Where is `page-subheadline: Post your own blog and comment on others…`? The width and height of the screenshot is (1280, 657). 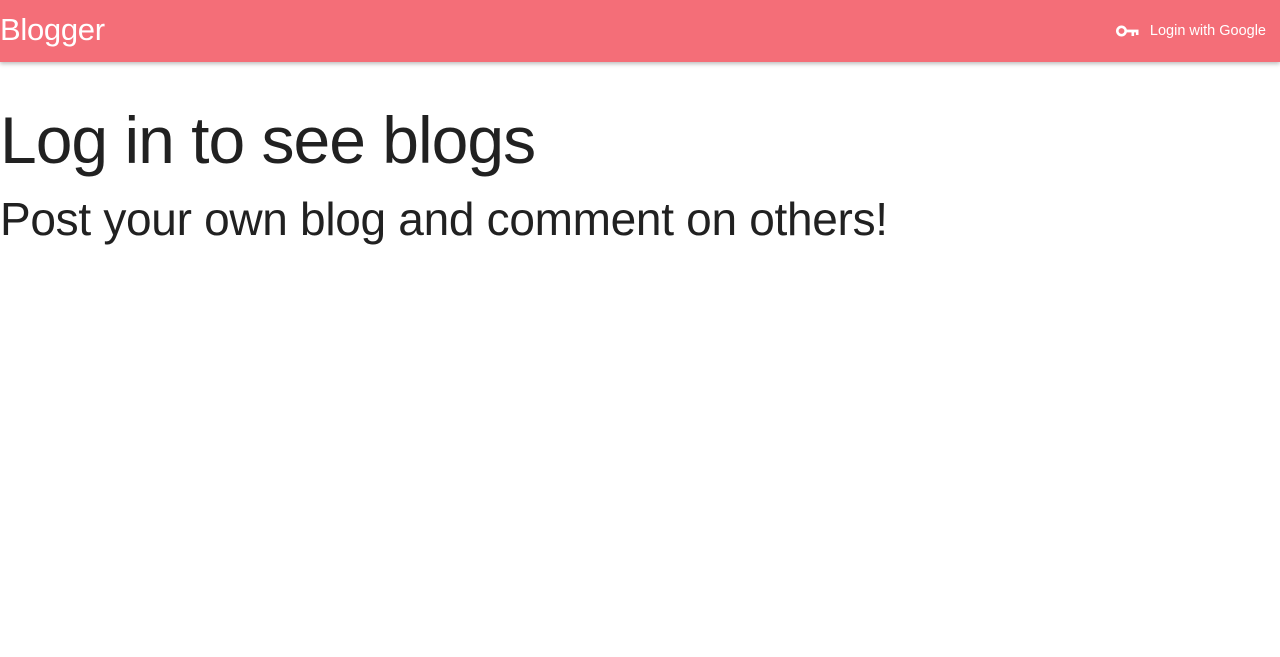 page-subheadline: Post your own blog and comment on others… is located at coordinates (444, 219).